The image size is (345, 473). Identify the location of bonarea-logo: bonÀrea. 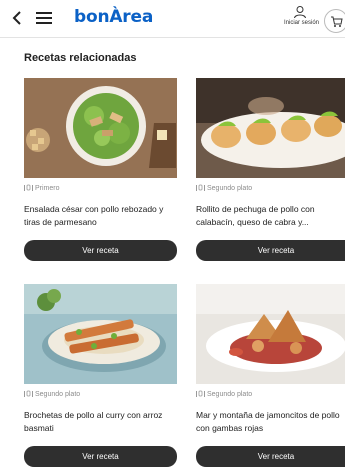
(113, 17).